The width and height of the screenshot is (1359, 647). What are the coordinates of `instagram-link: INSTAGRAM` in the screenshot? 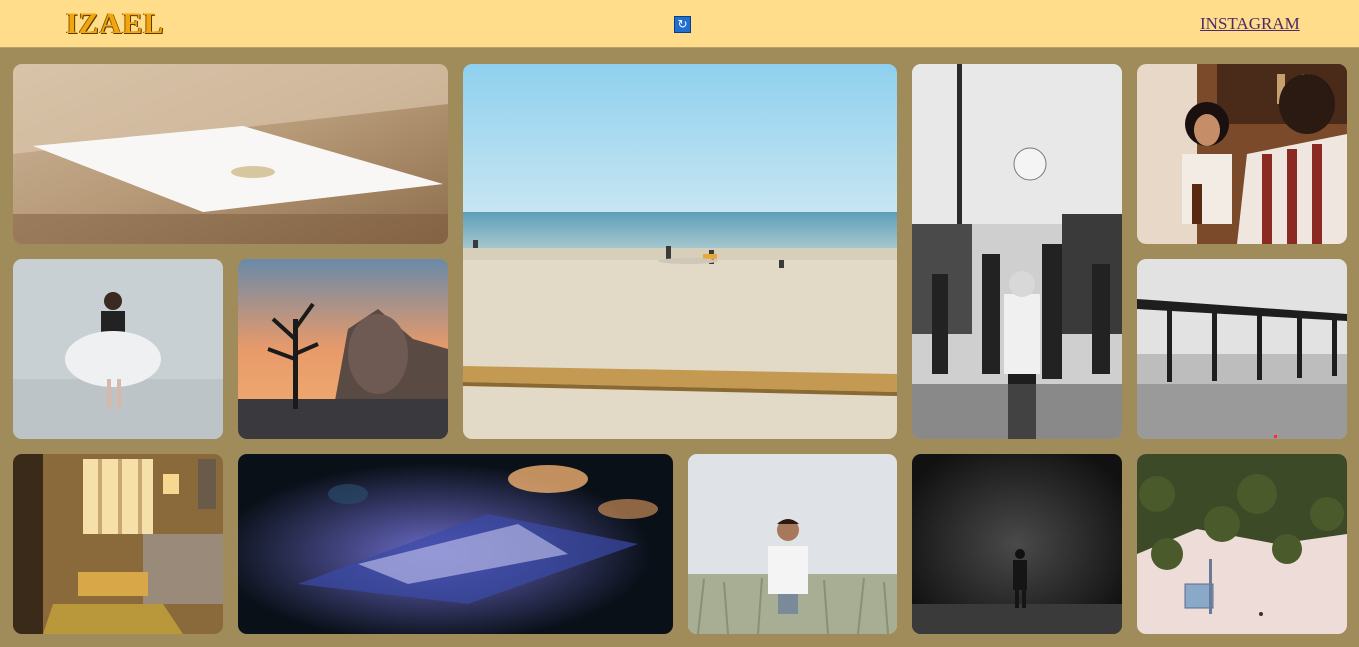 It's located at (1250, 24).